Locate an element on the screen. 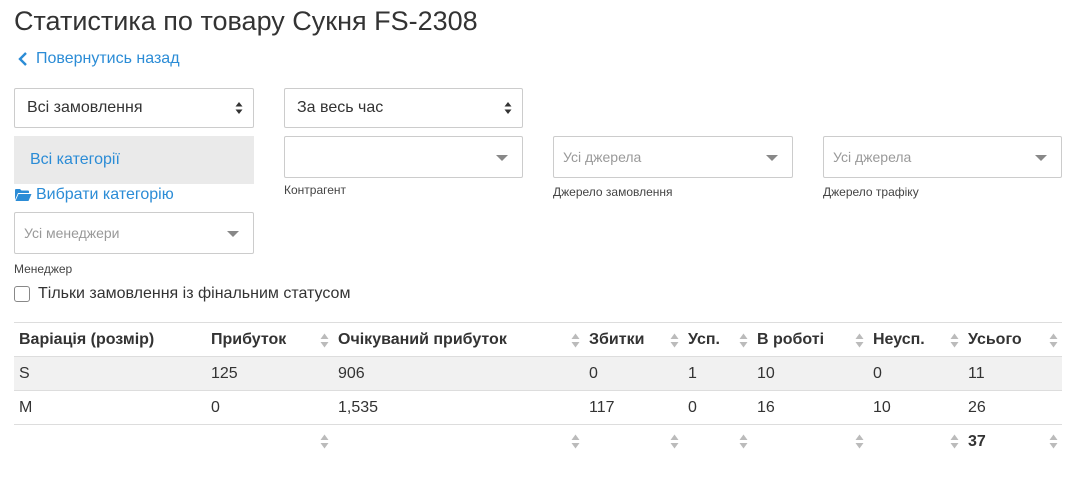 The width and height of the screenshot is (1072, 480). table-row: S 125 906 0 1 10 0 11 is located at coordinates (538, 373).